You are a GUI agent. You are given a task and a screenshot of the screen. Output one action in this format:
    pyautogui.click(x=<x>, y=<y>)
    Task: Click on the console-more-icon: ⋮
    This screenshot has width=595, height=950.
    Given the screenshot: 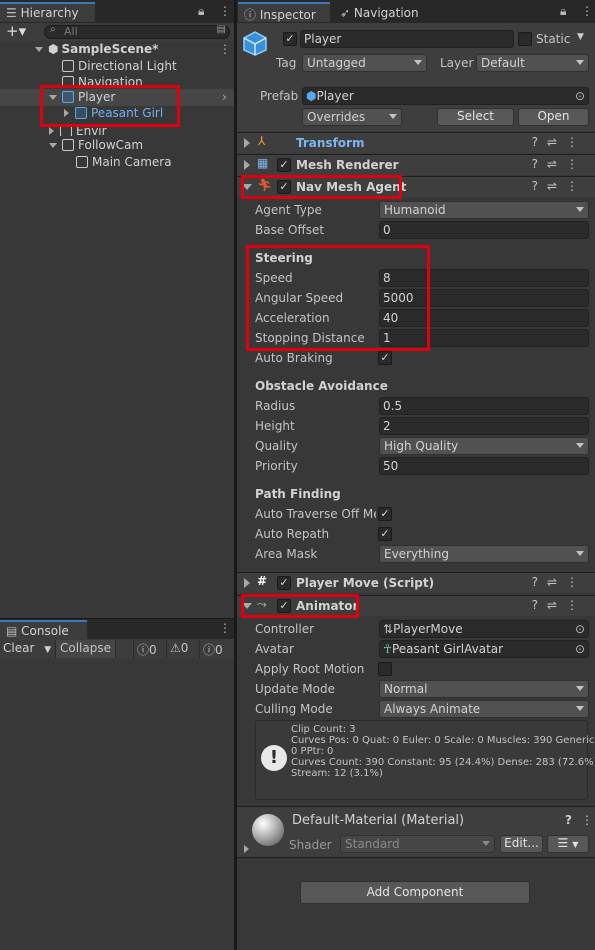 What is the action you would take?
    pyautogui.click(x=225, y=628)
    